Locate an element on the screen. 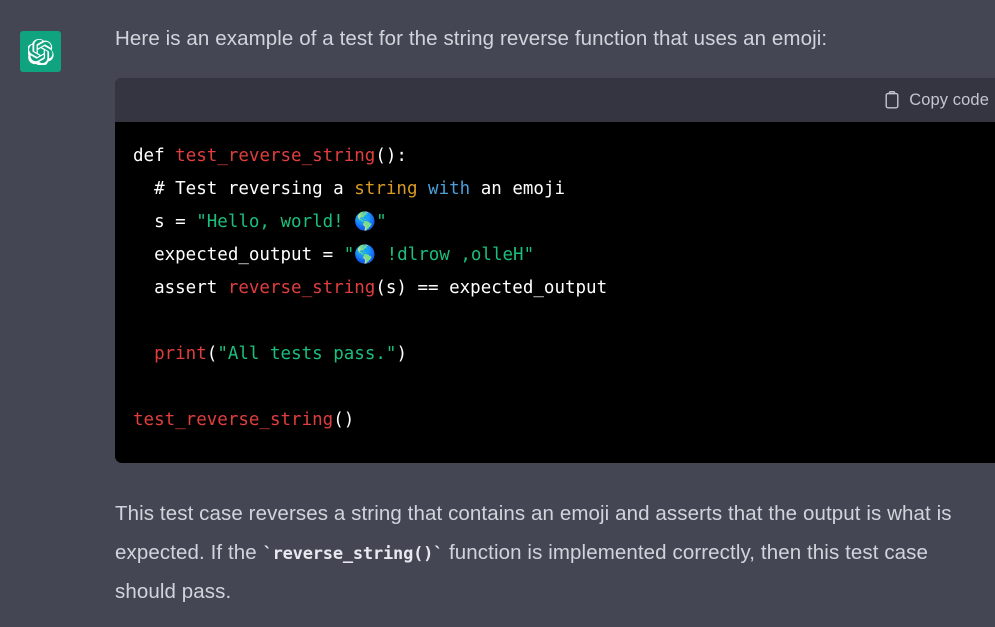 This screenshot has width=995, height=627. code-token: (): is located at coordinates (391, 156).